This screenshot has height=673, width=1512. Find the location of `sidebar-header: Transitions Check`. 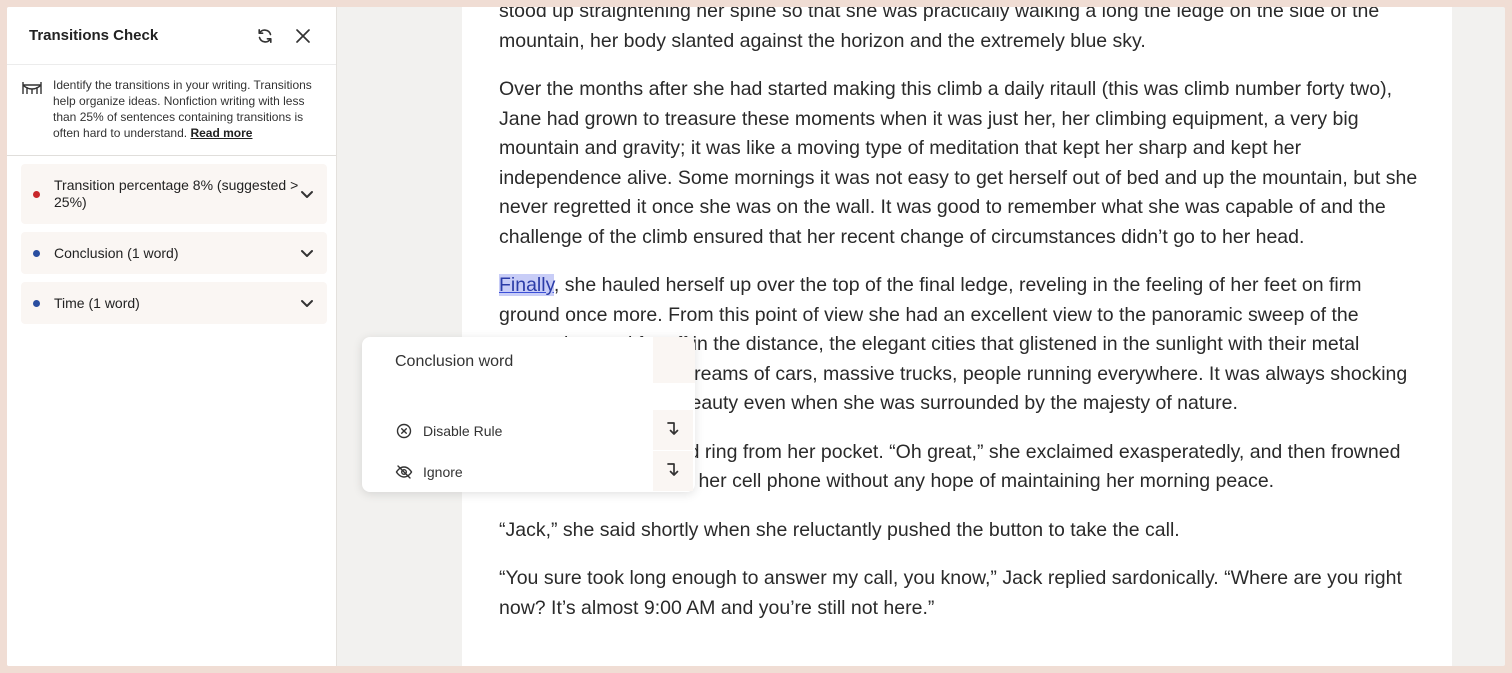

sidebar-header: Transitions Check is located at coordinates (171, 36).